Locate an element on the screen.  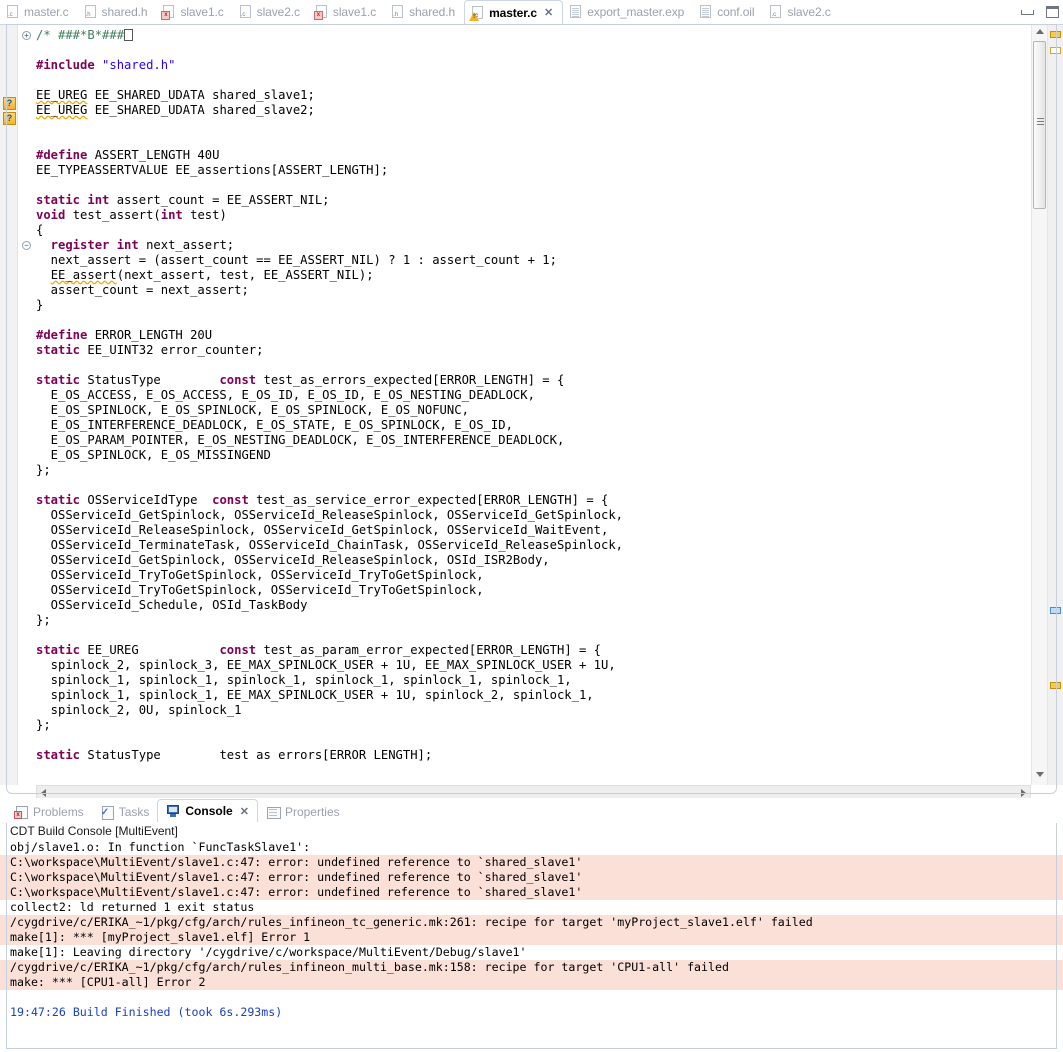
code-token: "shared.h" is located at coordinates (139, 65).